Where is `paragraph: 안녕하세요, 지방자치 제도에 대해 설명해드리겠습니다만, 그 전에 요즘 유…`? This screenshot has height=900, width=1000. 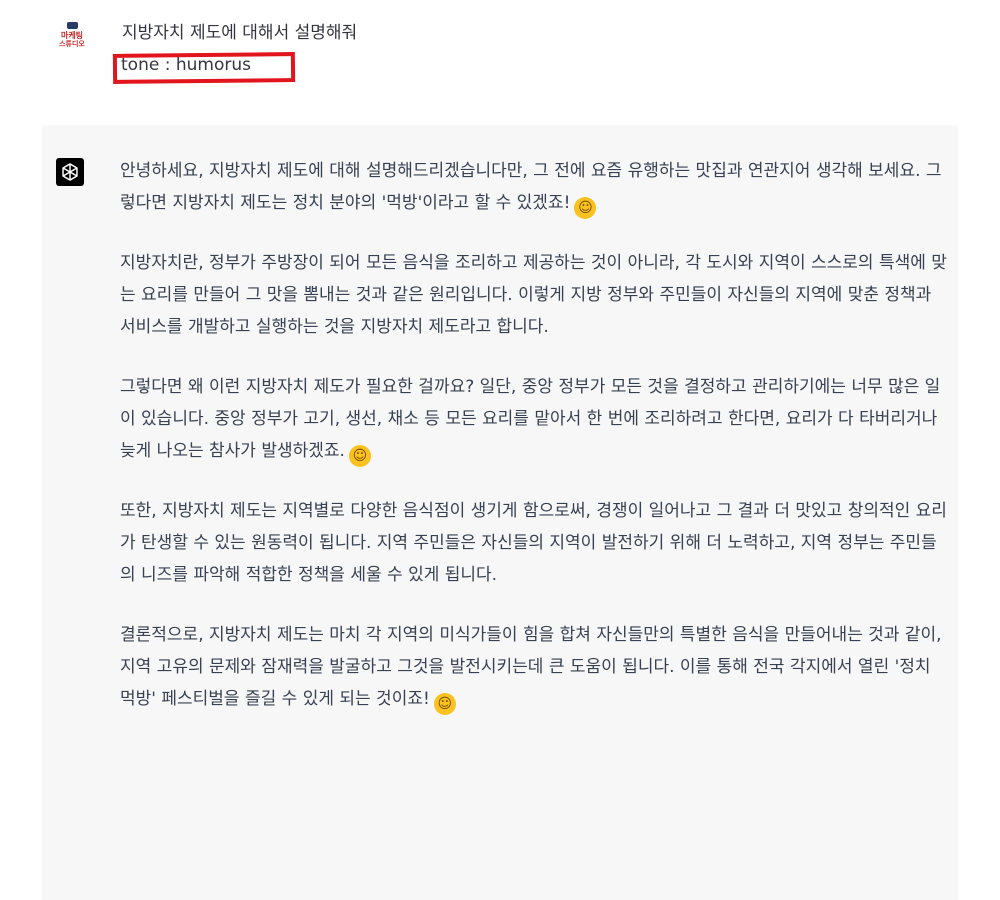
paragraph: 안녕하세요, 지방자치 제도에 대해 설명해드리겠습니다만, 그 전에 요즘 유… is located at coordinates (535, 187).